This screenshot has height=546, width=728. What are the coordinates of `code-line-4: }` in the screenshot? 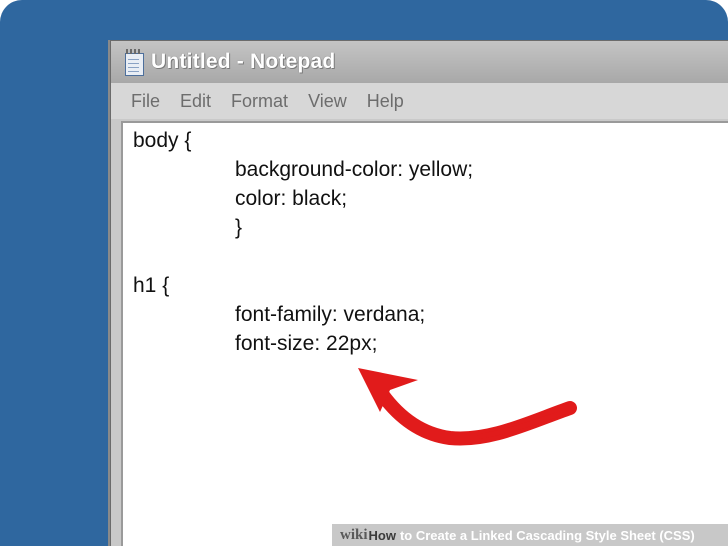 It's located at (239, 227).